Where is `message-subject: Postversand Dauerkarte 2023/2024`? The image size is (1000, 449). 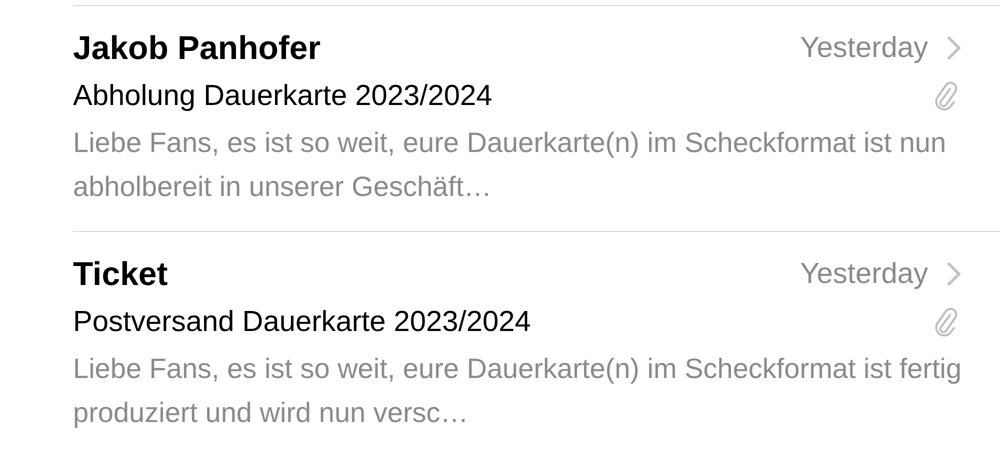
message-subject: Postversand Dauerkarte 2023/2024 is located at coordinates (302, 322).